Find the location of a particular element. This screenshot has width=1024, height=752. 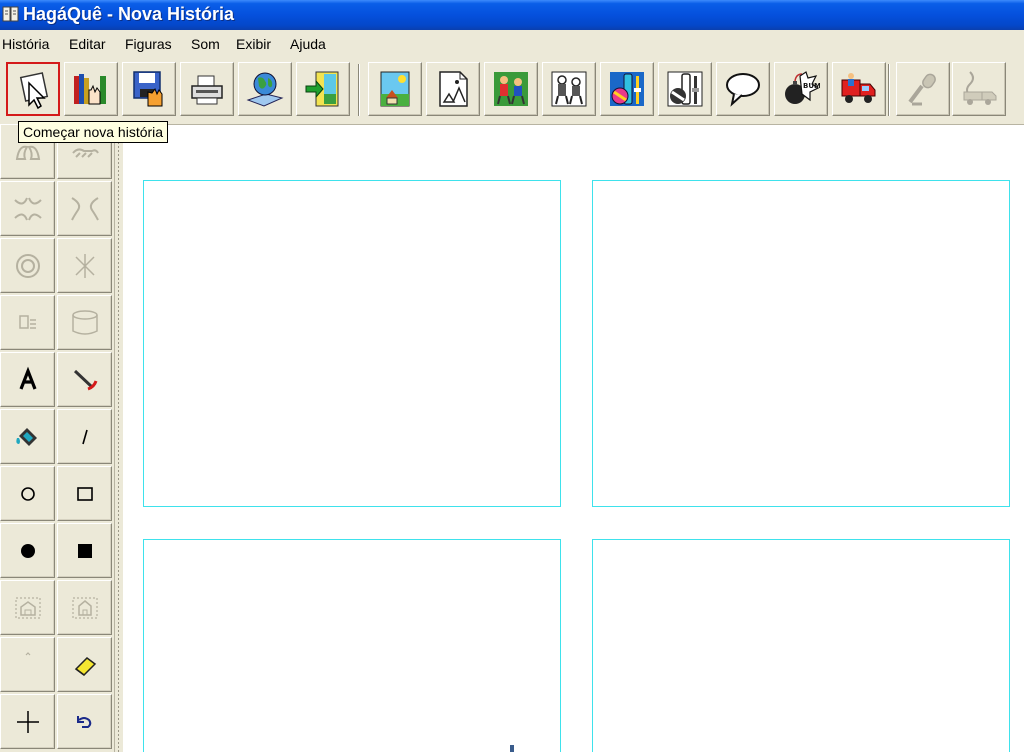

crosshair-button is located at coordinates (27, 721).